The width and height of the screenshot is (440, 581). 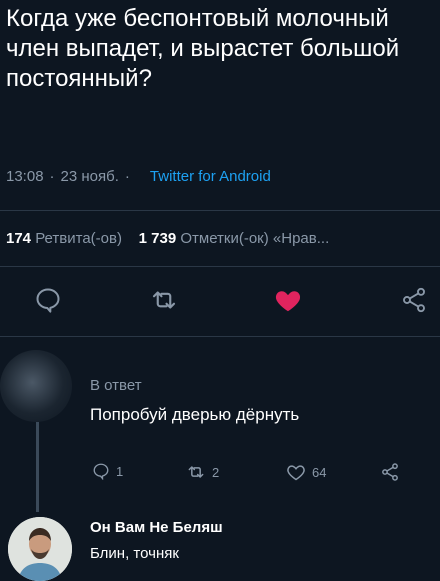 I want to click on reply-button, so click(x=48, y=300).